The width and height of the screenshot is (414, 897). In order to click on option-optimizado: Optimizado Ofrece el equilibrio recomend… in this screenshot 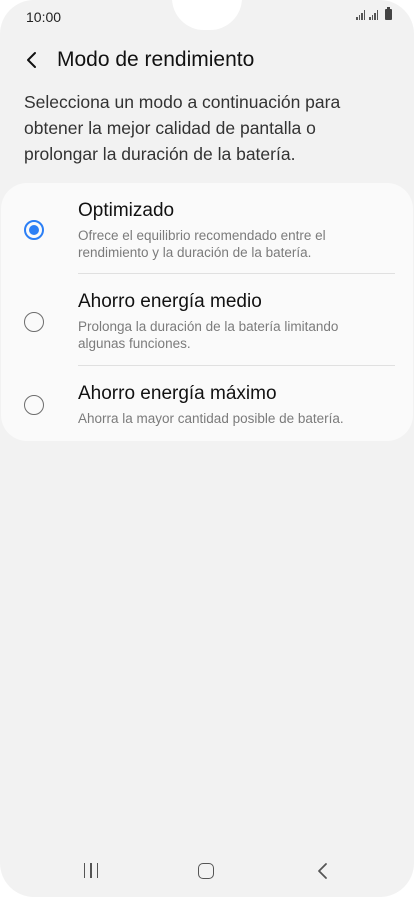, I will do `click(207, 234)`.